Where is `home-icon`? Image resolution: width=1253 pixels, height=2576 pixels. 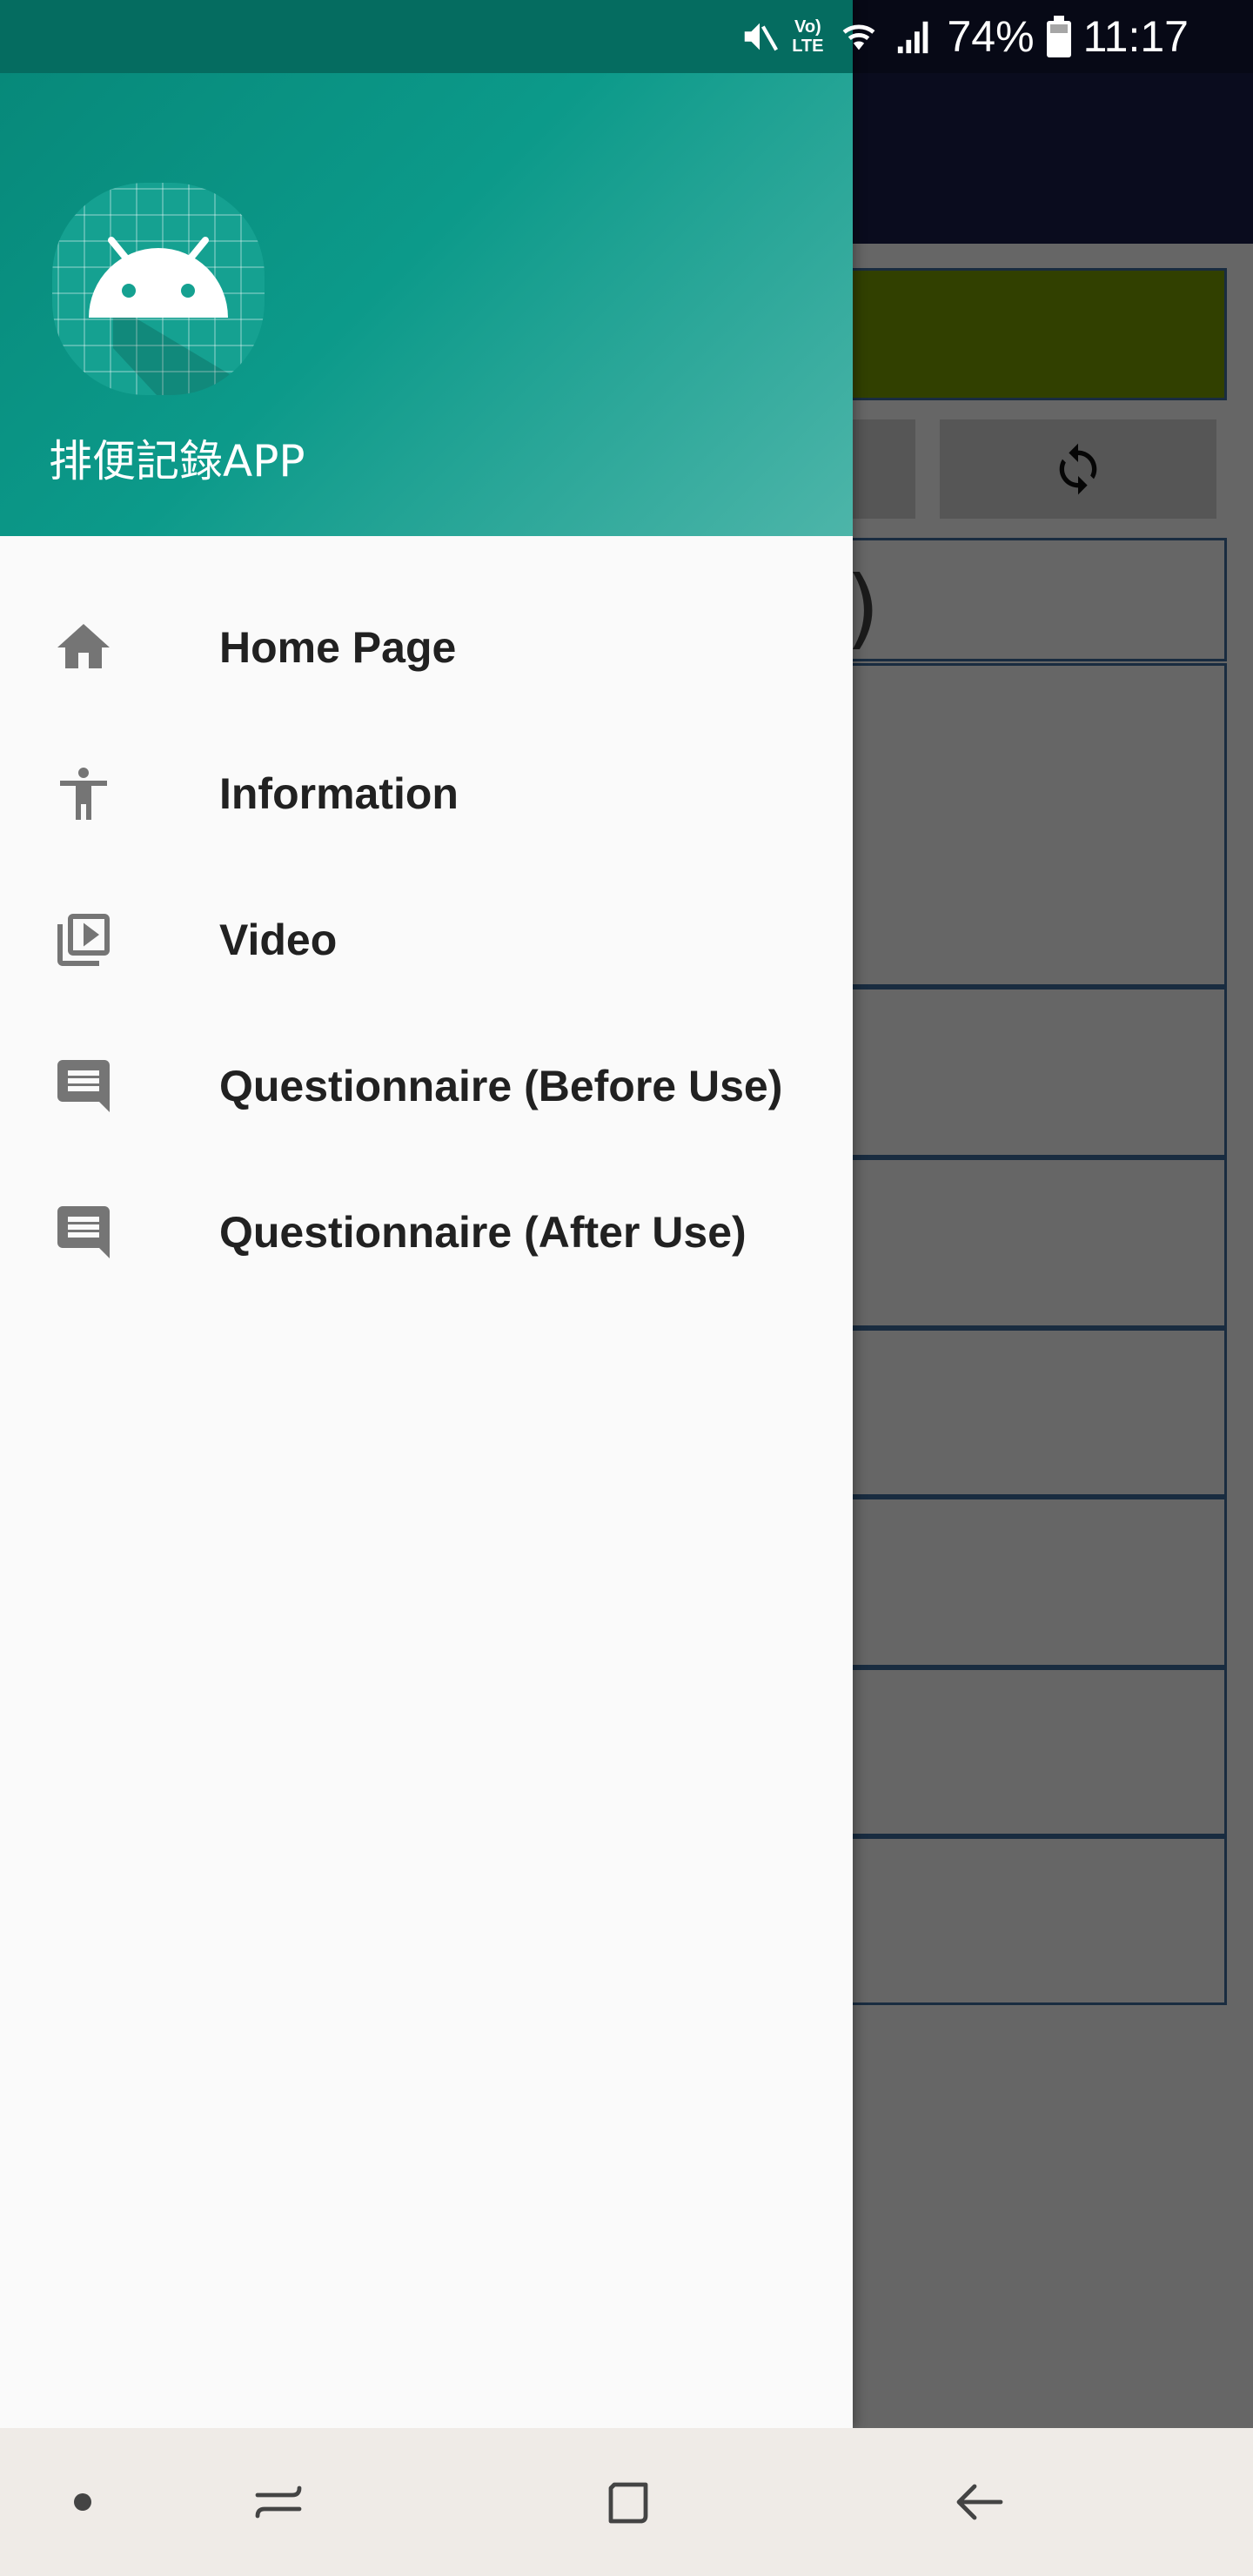 home-icon is located at coordinates (83, 648).